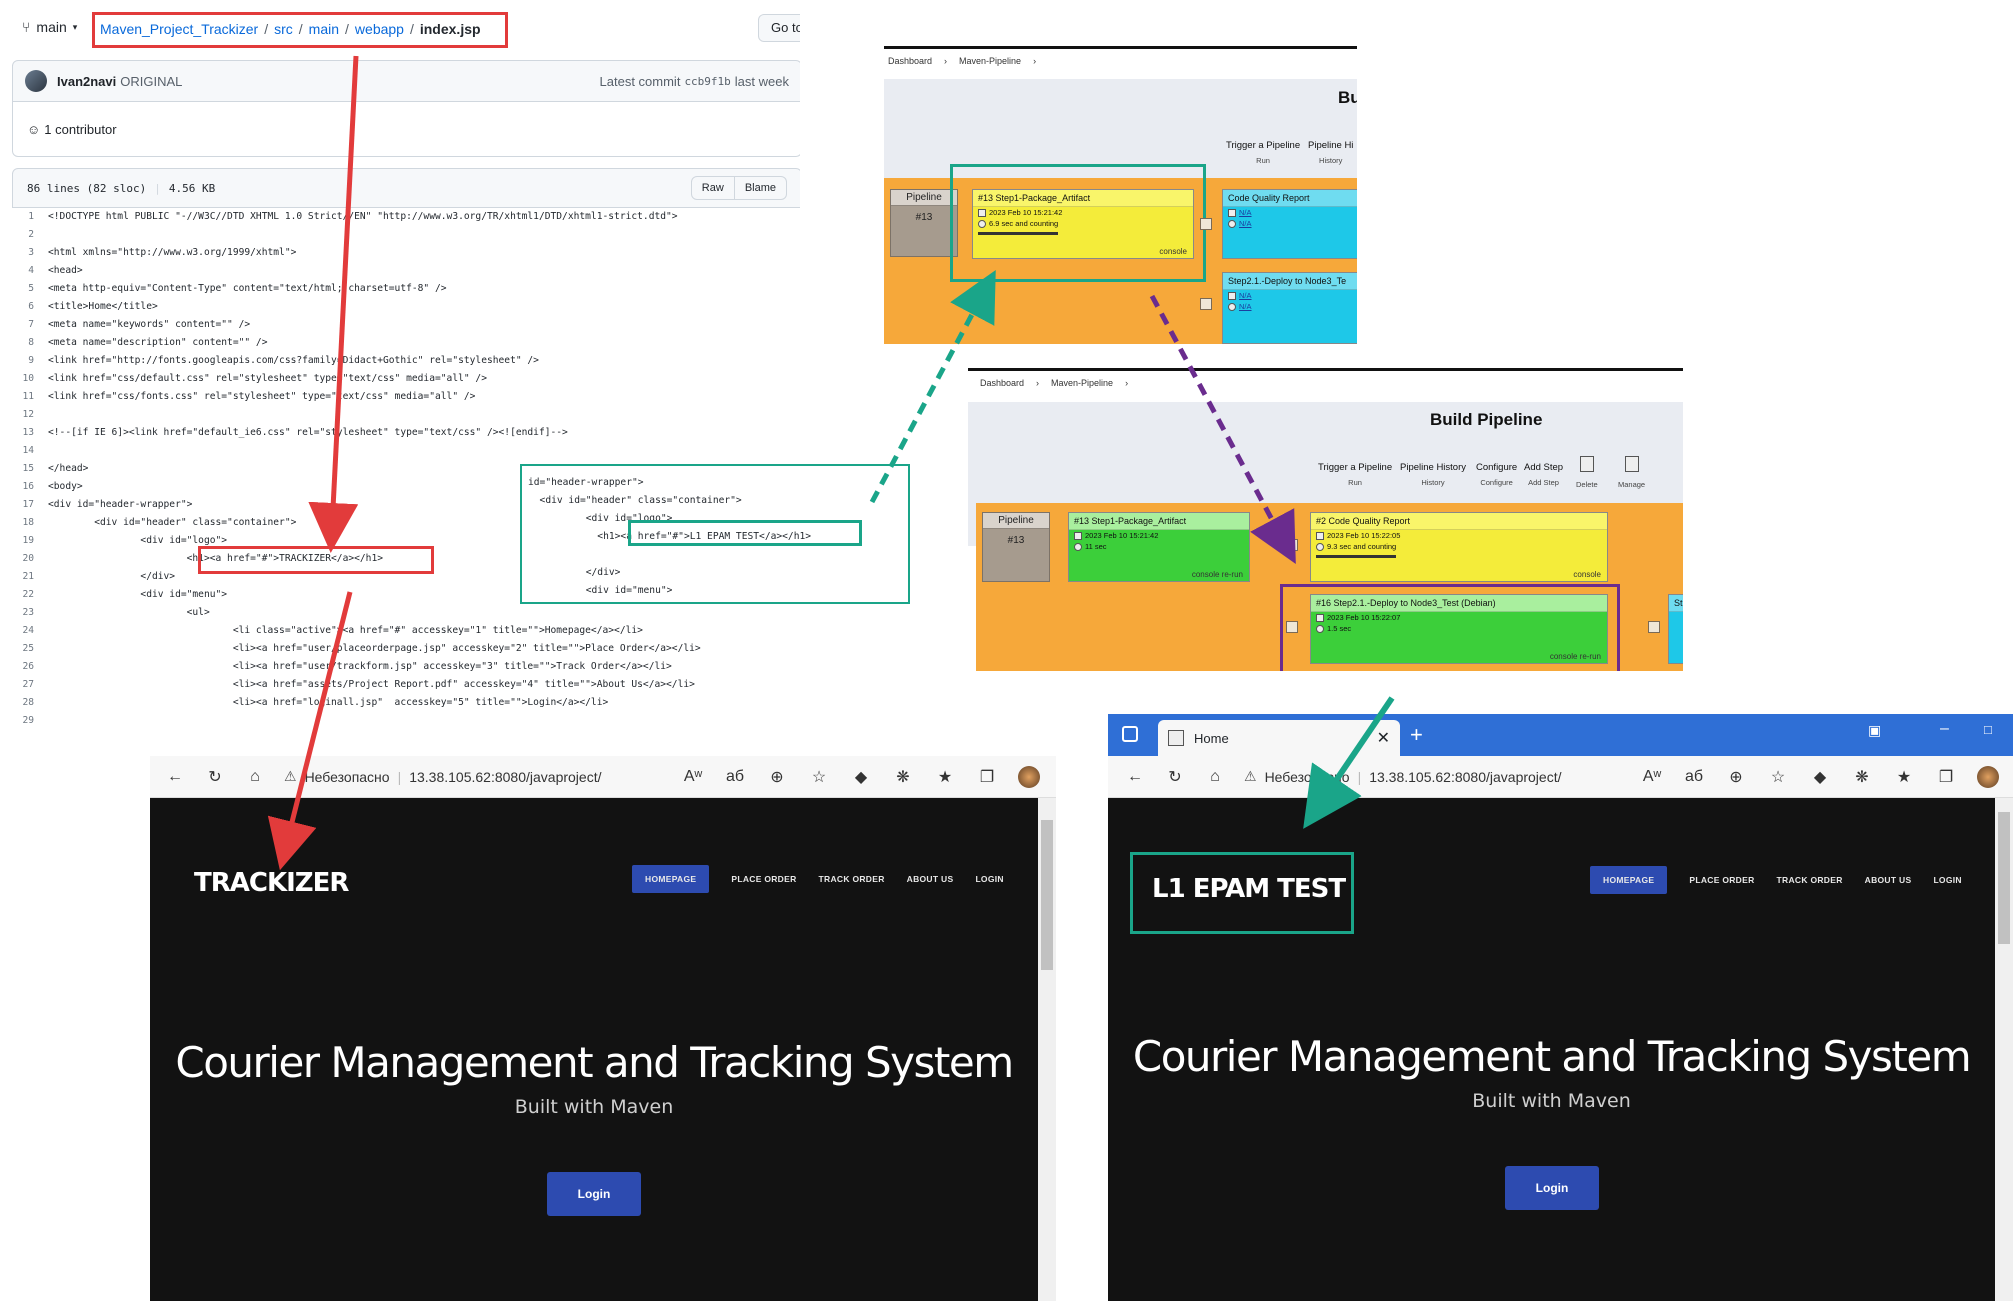 The height and width of the screenshot is (1301, 2013). Describe the element at coordinates (333, 304) in the screenshot. I see `arrow-red-breadcrumb-to-code` at that location.